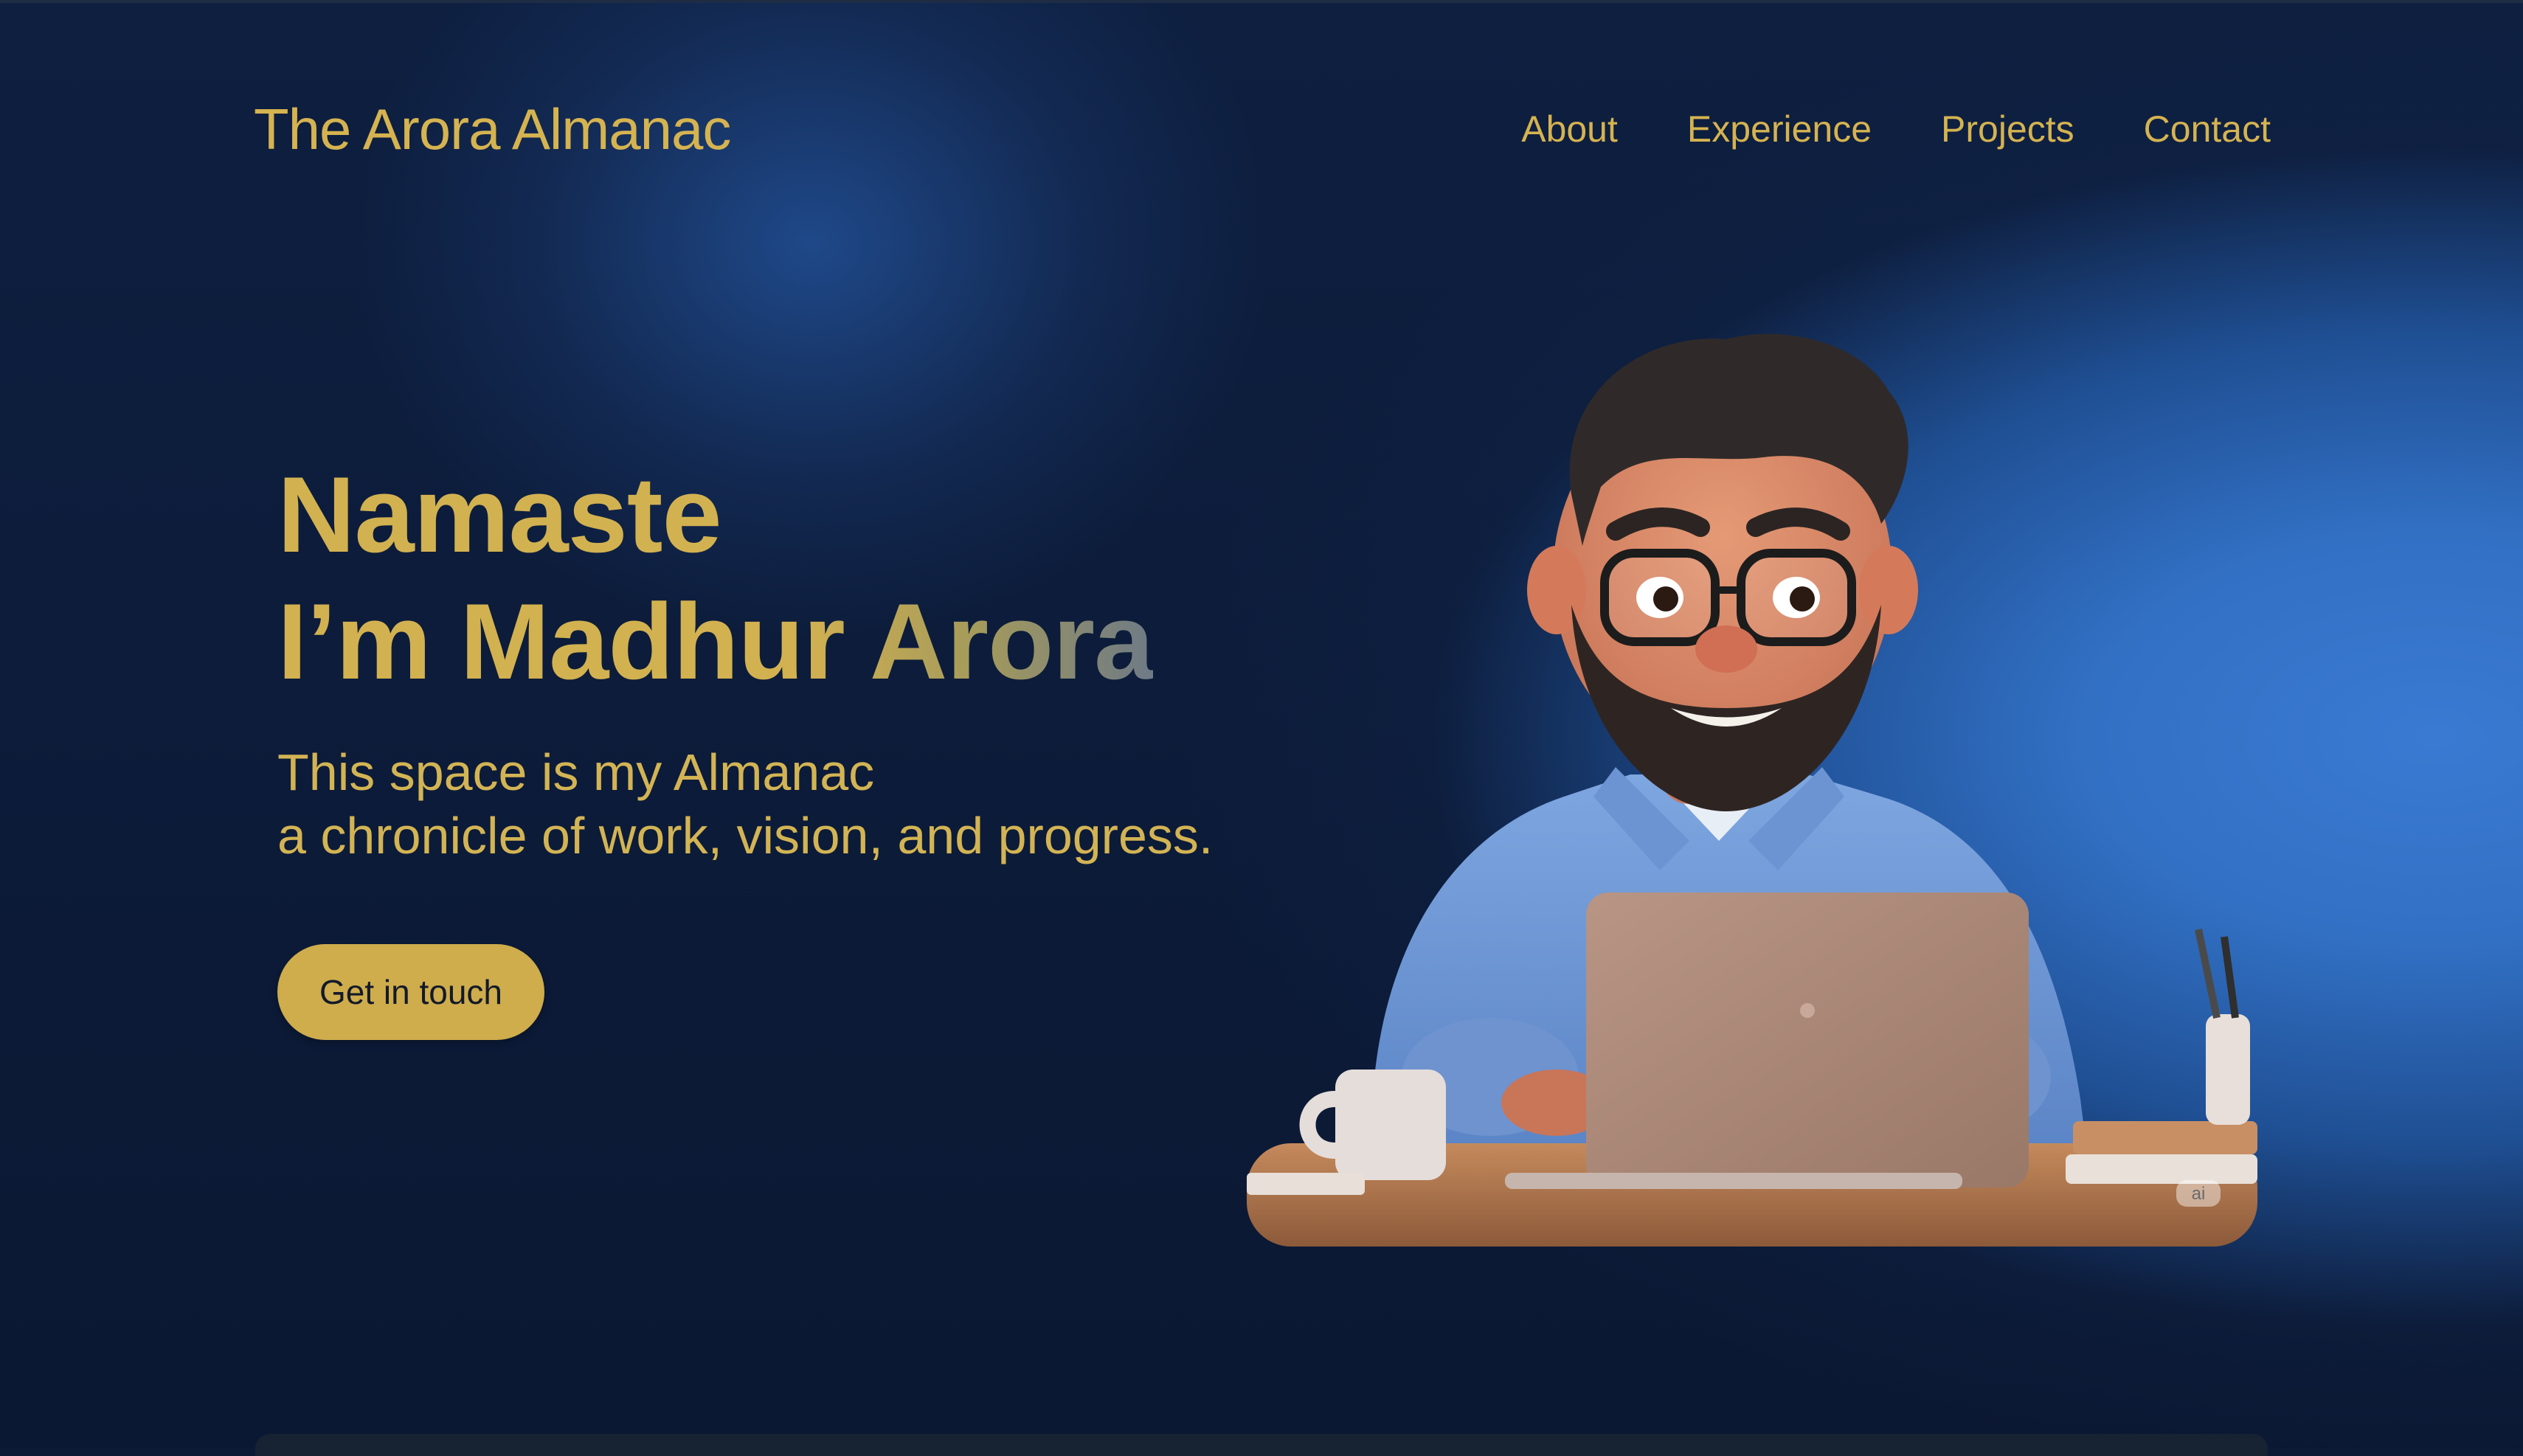  What do you see at coordinates (1807, 1040) in the screenshot?
I see `laptop` at bounding box center [1807, 1040].